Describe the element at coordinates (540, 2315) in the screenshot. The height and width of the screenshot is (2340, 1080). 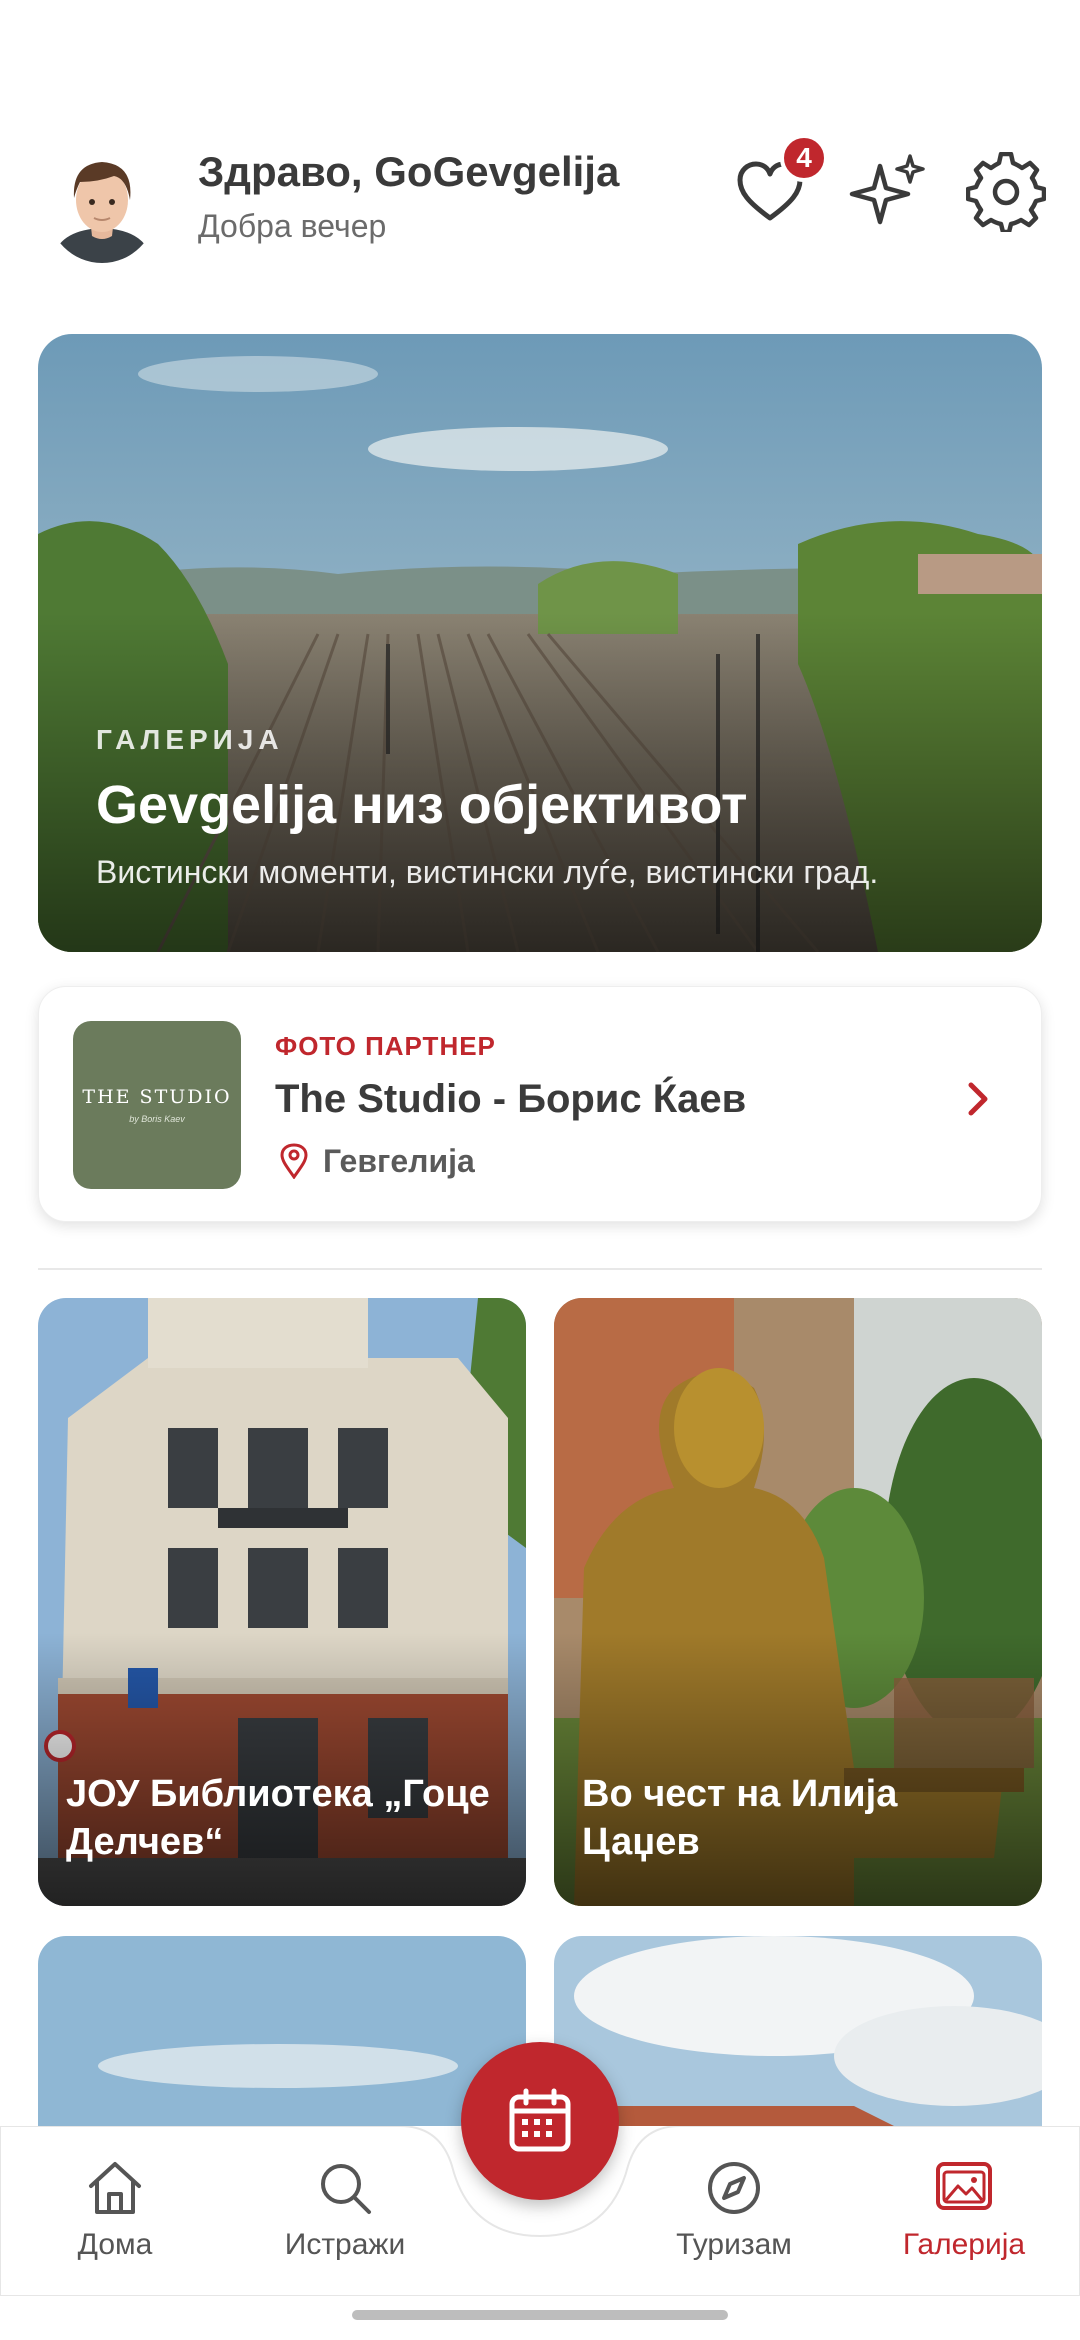
I see `home-indicator` at that location.